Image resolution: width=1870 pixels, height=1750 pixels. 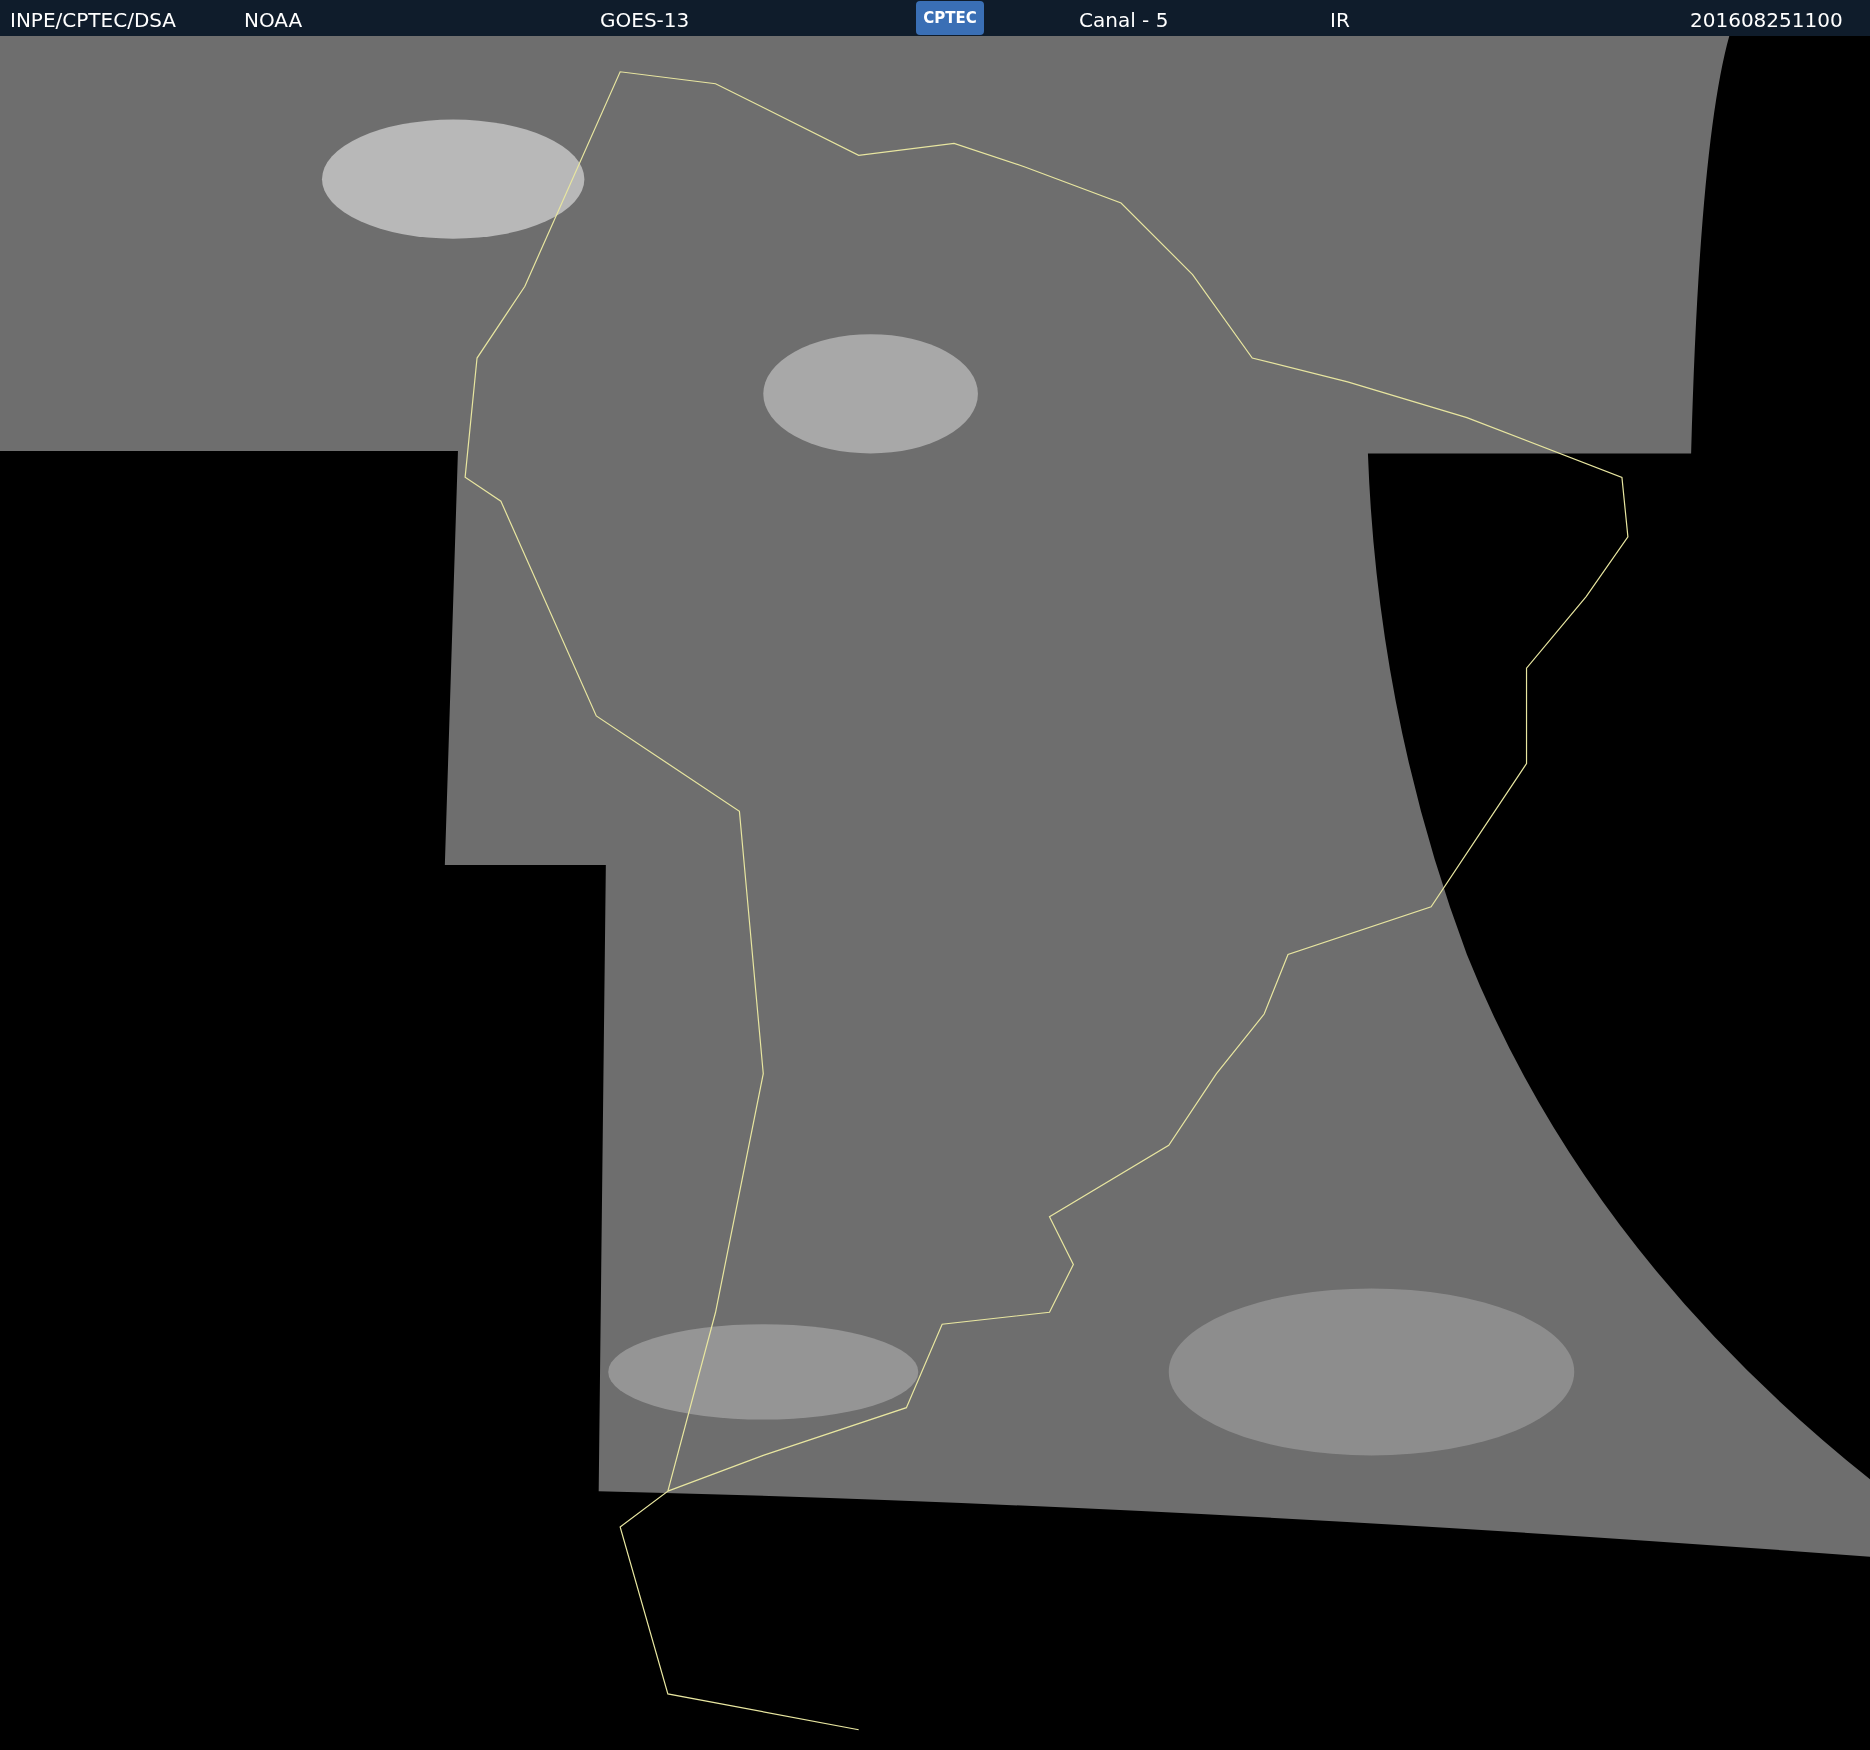 What do you see at coordinates (950, 18) in the screenshot?
I see `logo: CPTEC` at bounding box center [950, 18].